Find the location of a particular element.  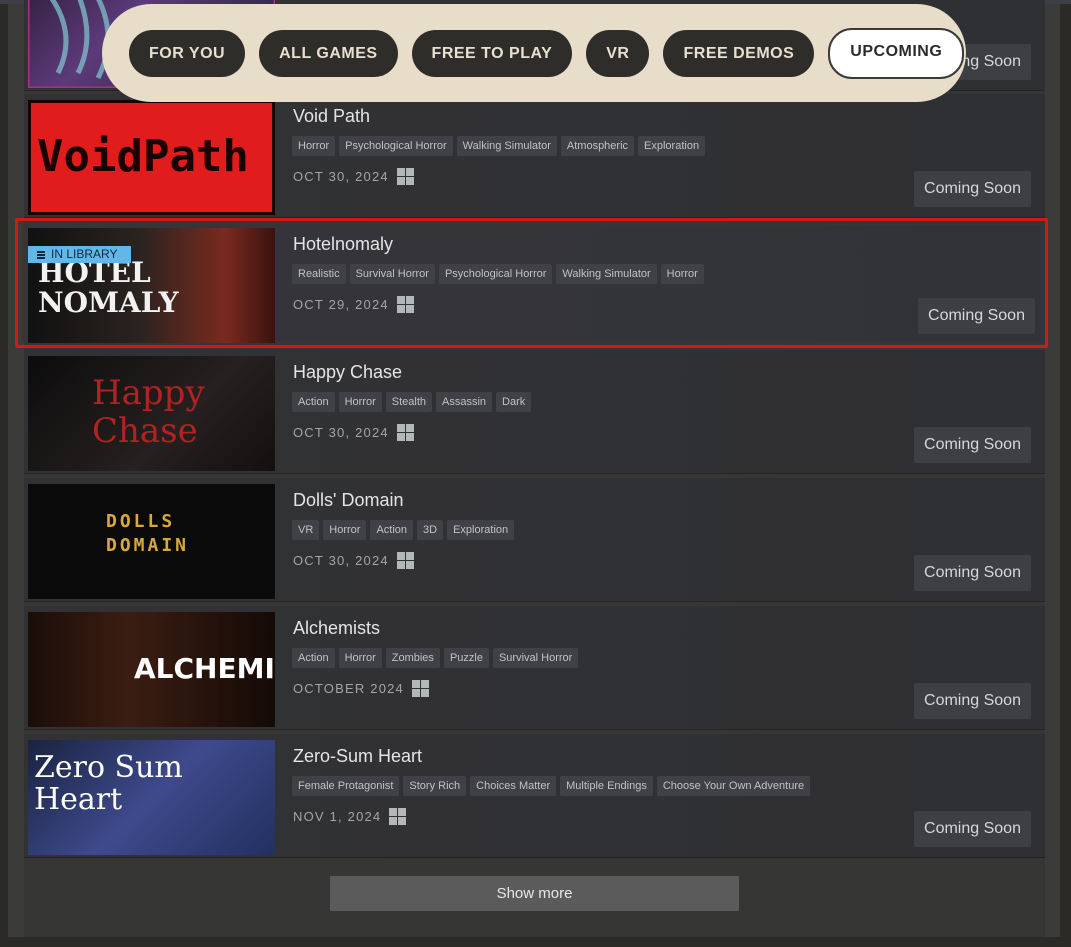

tab-for-you: FOR YOU is located at coordinates (187, 53).